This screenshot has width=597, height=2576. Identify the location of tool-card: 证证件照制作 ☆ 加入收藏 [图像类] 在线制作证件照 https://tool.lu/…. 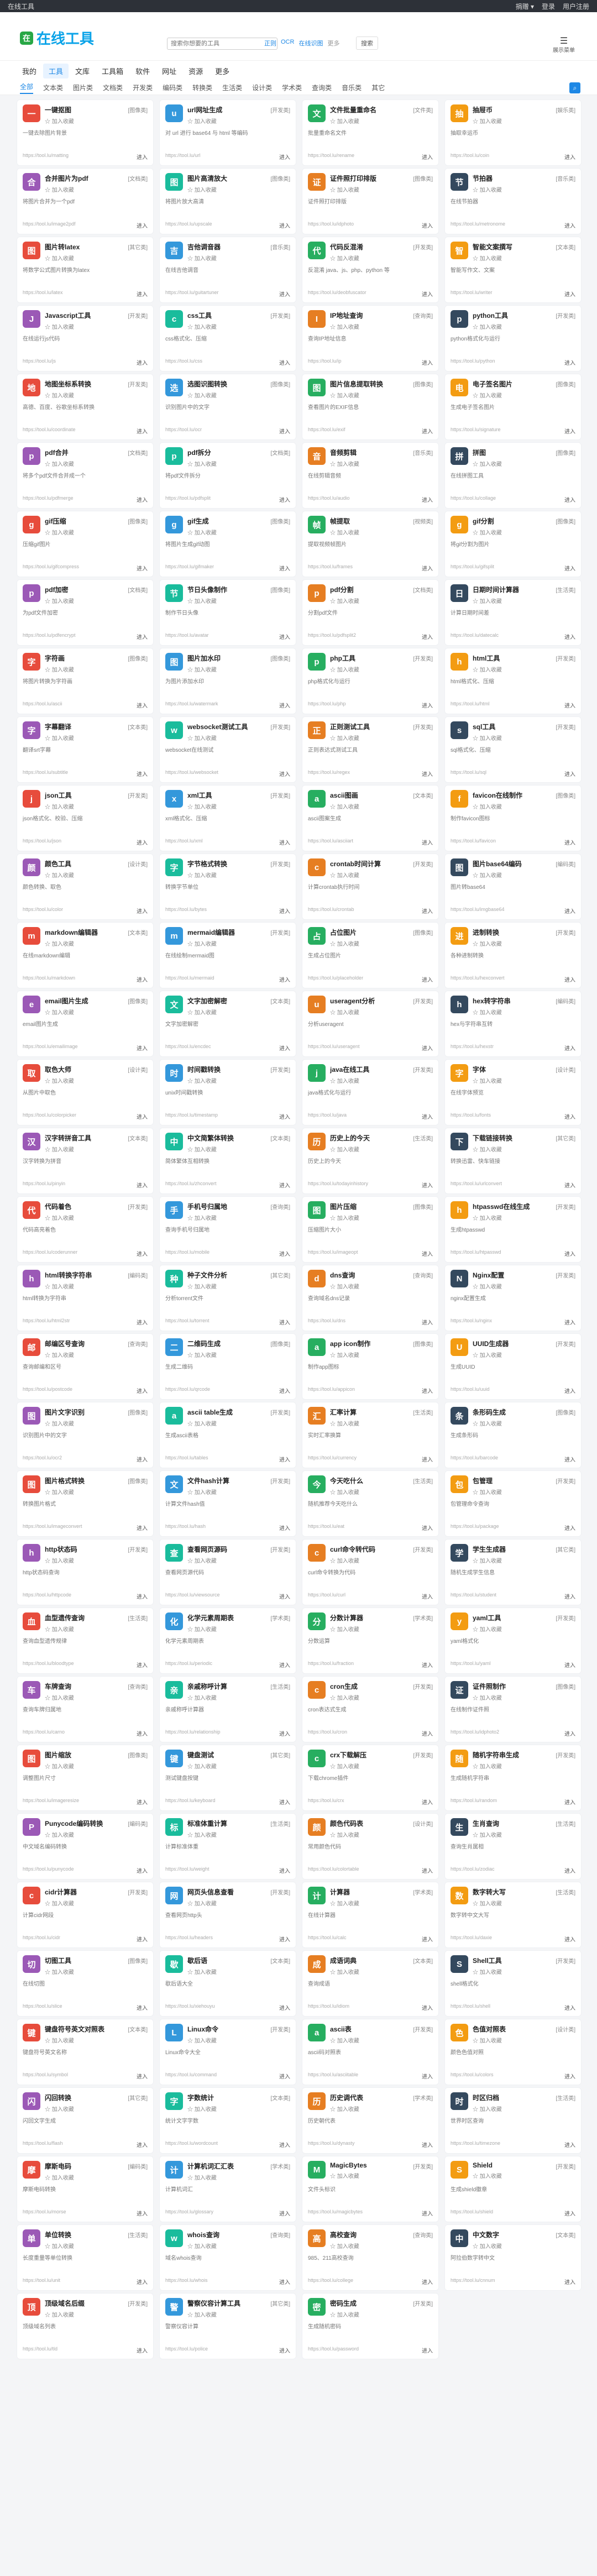
(513, 1709).